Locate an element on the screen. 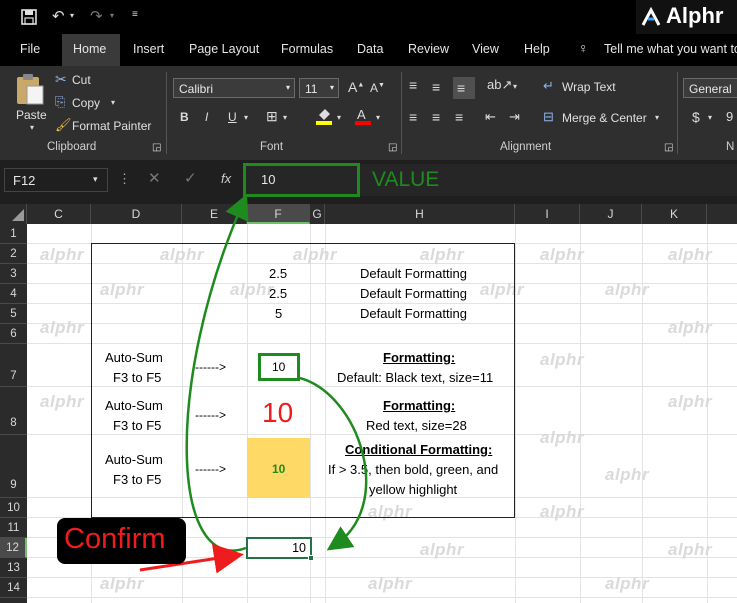 This screenshot has width=737, height=603. arrow-f12-to-formula is located at coordinates (217, 372).